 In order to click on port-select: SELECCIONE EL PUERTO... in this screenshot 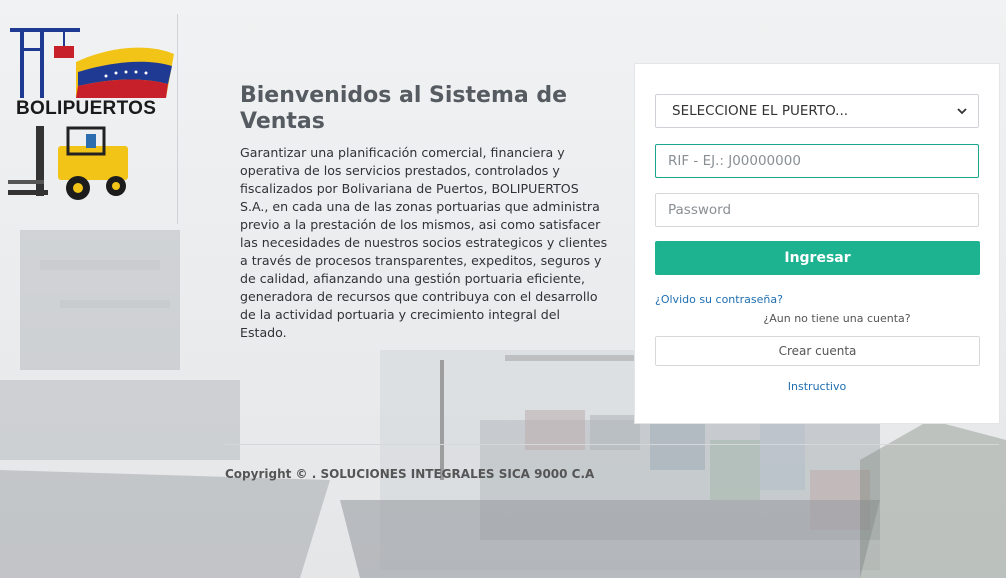, I will do `click(817, 111)`.